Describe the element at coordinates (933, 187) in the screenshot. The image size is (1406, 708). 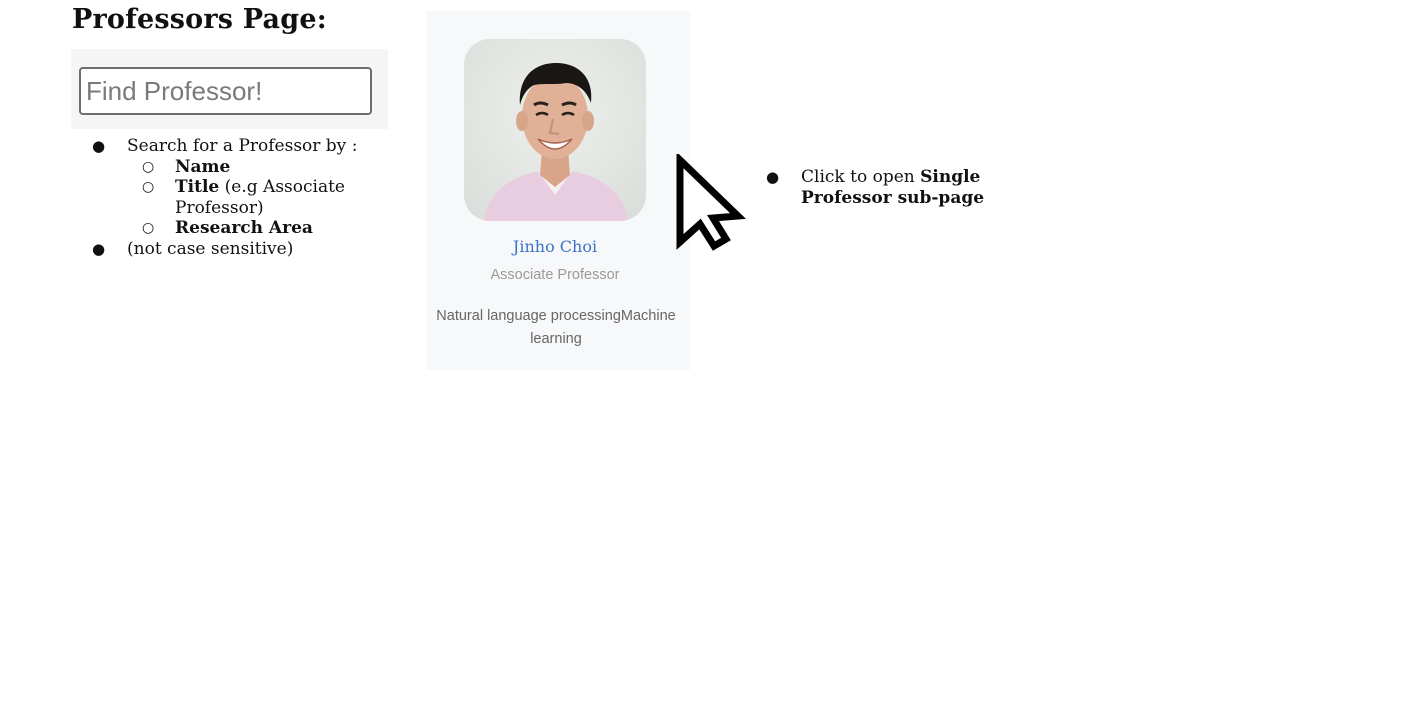
I see `click-note-text: Click to open Single Professor sub-page` at that location.